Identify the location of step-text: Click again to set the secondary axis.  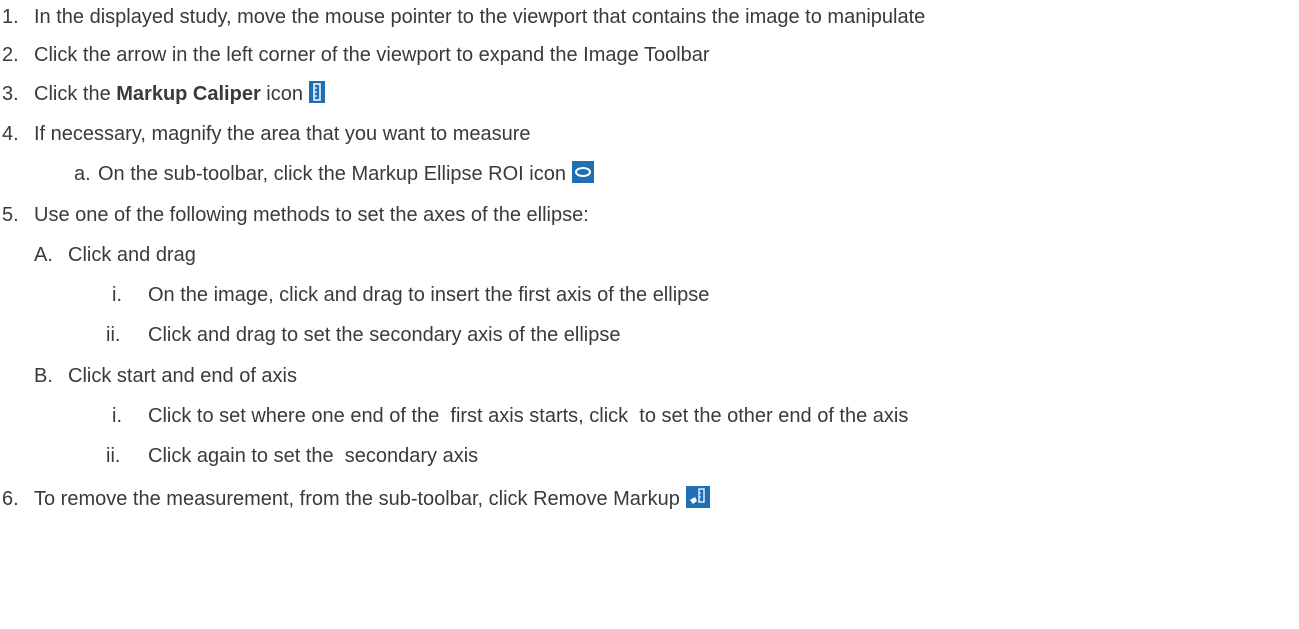
(313, 456).